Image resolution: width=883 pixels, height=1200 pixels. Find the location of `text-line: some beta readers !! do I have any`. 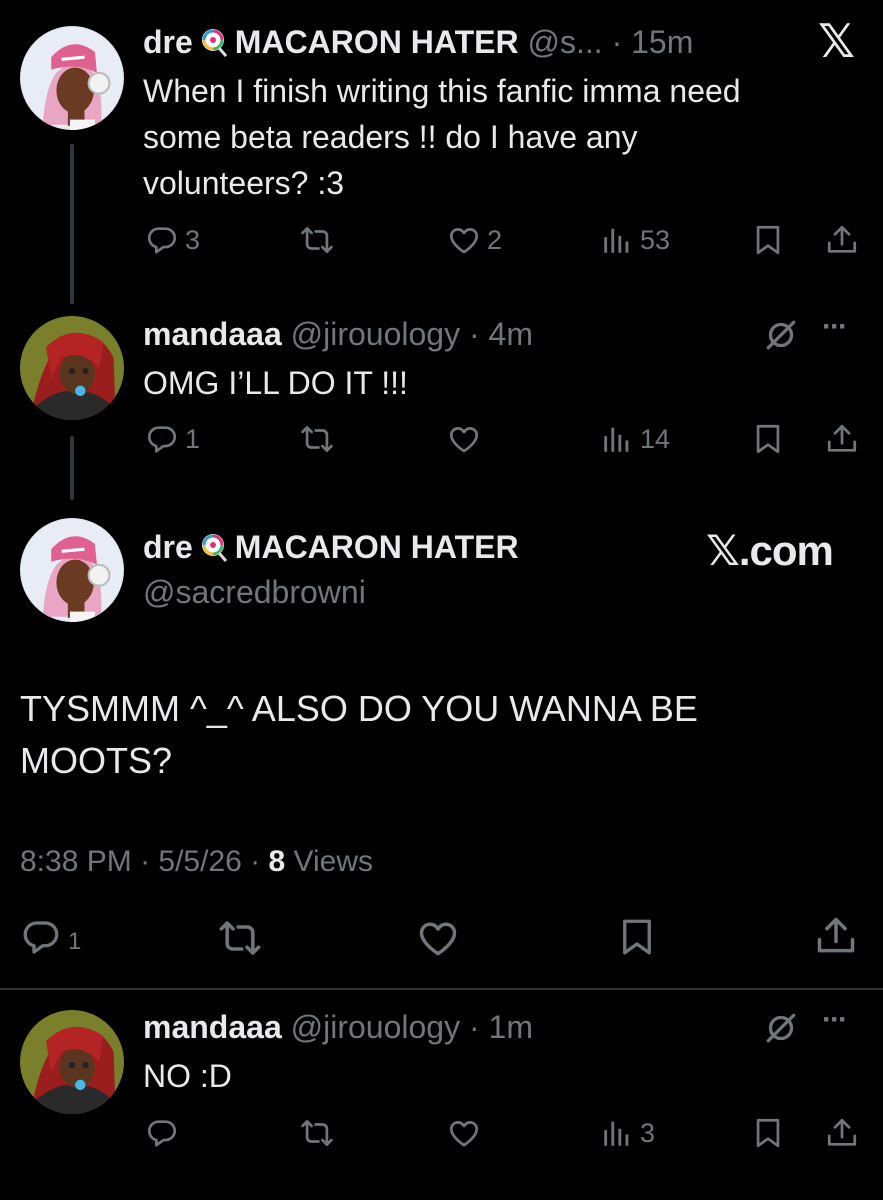

text-line: some beta readers !! do I have any is located at coordinates (390, 137).